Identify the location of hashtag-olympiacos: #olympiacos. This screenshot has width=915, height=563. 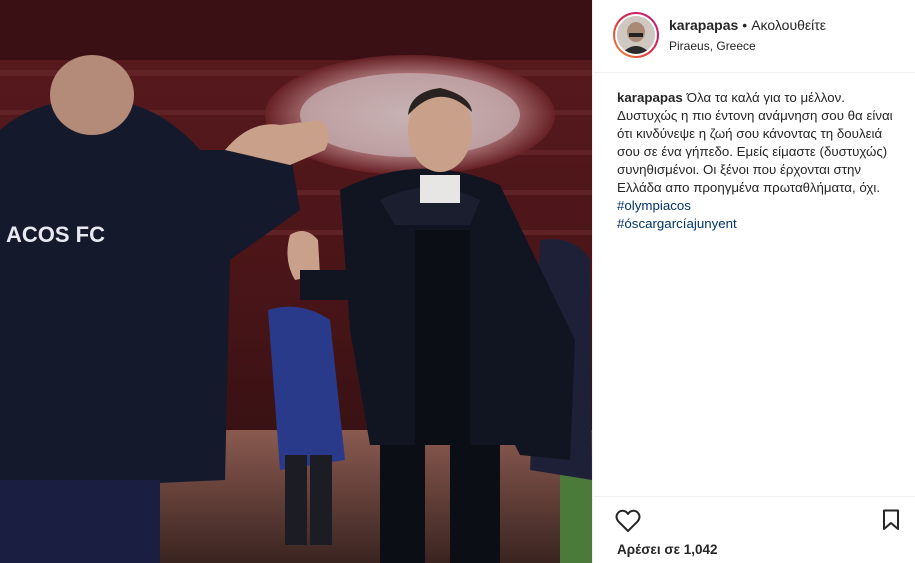
(654, 205).